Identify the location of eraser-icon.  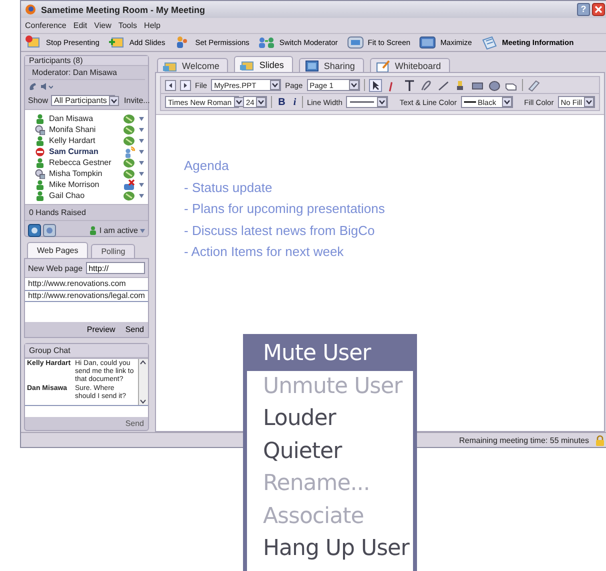
(533, 85).